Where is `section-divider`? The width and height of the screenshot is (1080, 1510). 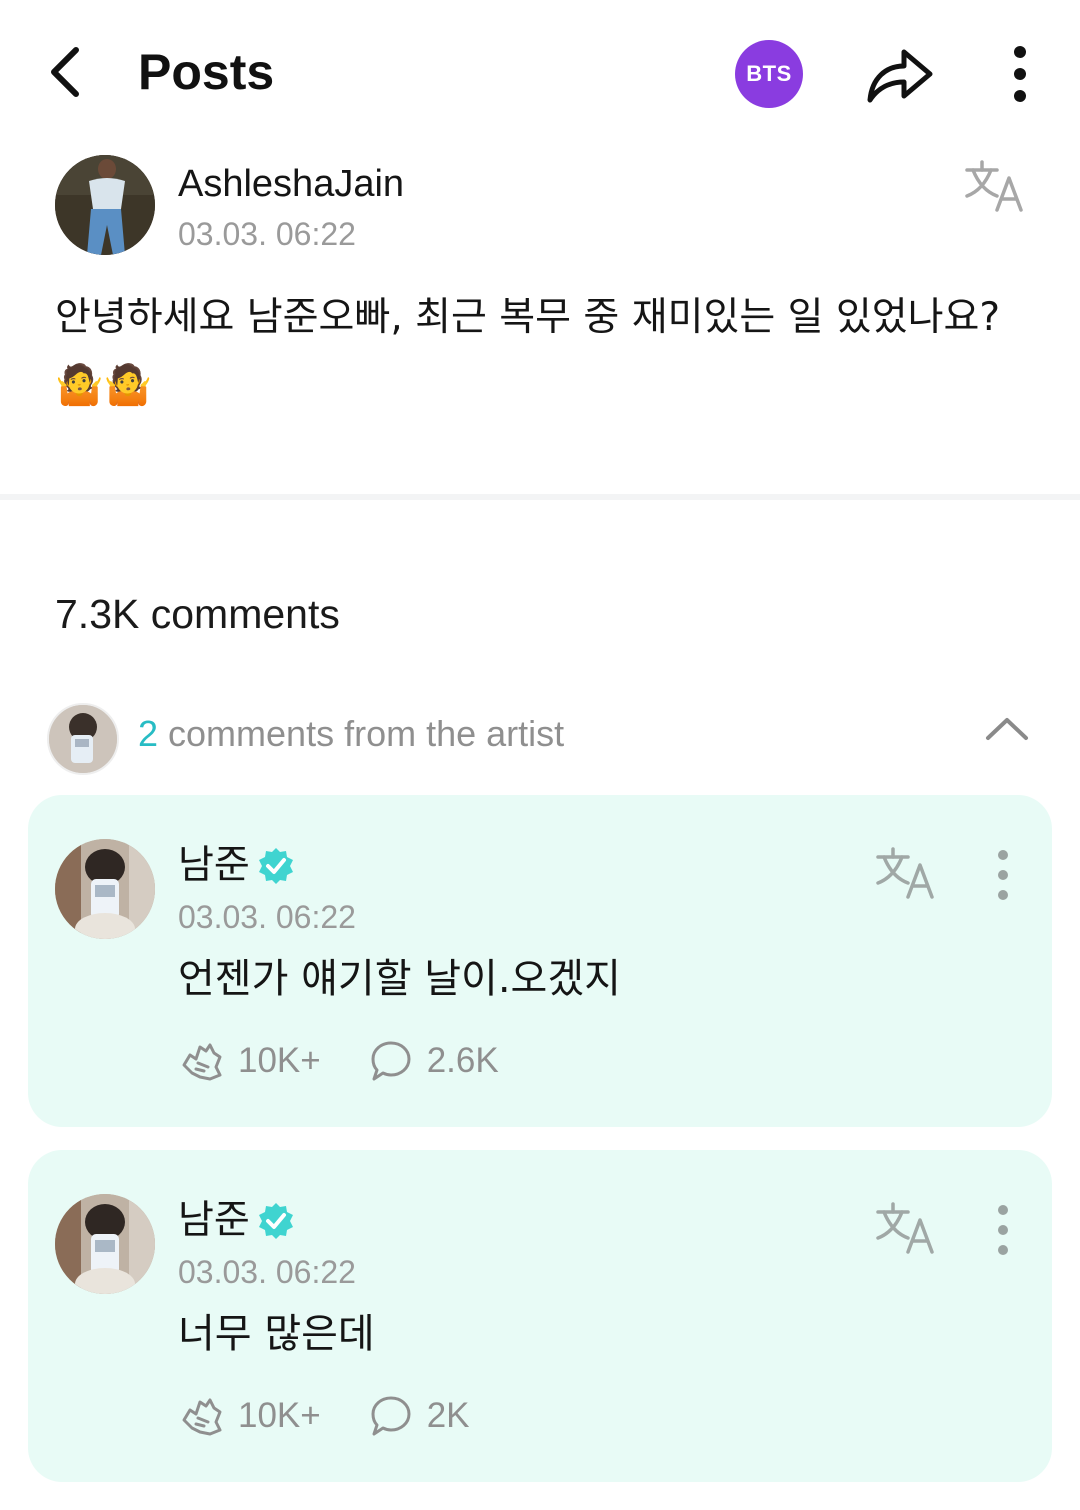 section-divider is located at coordinates (540, 497).